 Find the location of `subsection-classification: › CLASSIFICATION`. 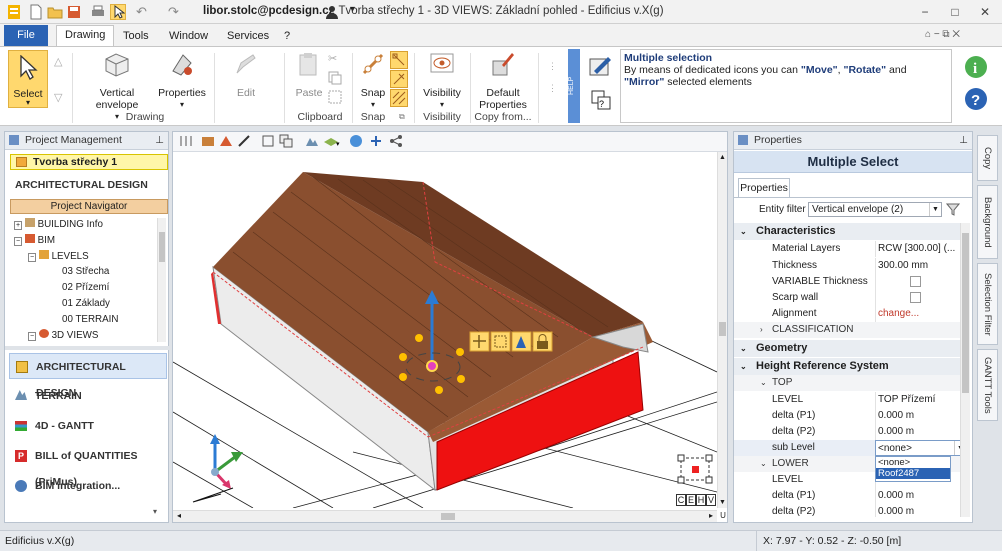

subsection-classification: › CLASSIFICATION is located at coordinates (851, 330).